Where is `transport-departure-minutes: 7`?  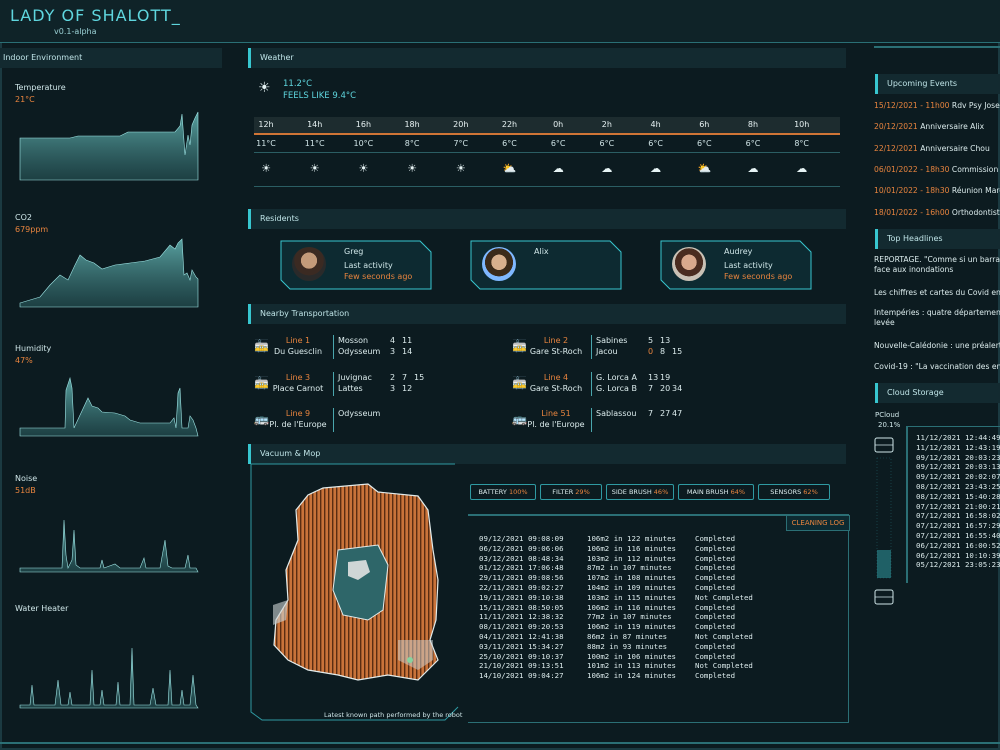 transport-departure-minutes: 7 is located at coordinates (651, 388).